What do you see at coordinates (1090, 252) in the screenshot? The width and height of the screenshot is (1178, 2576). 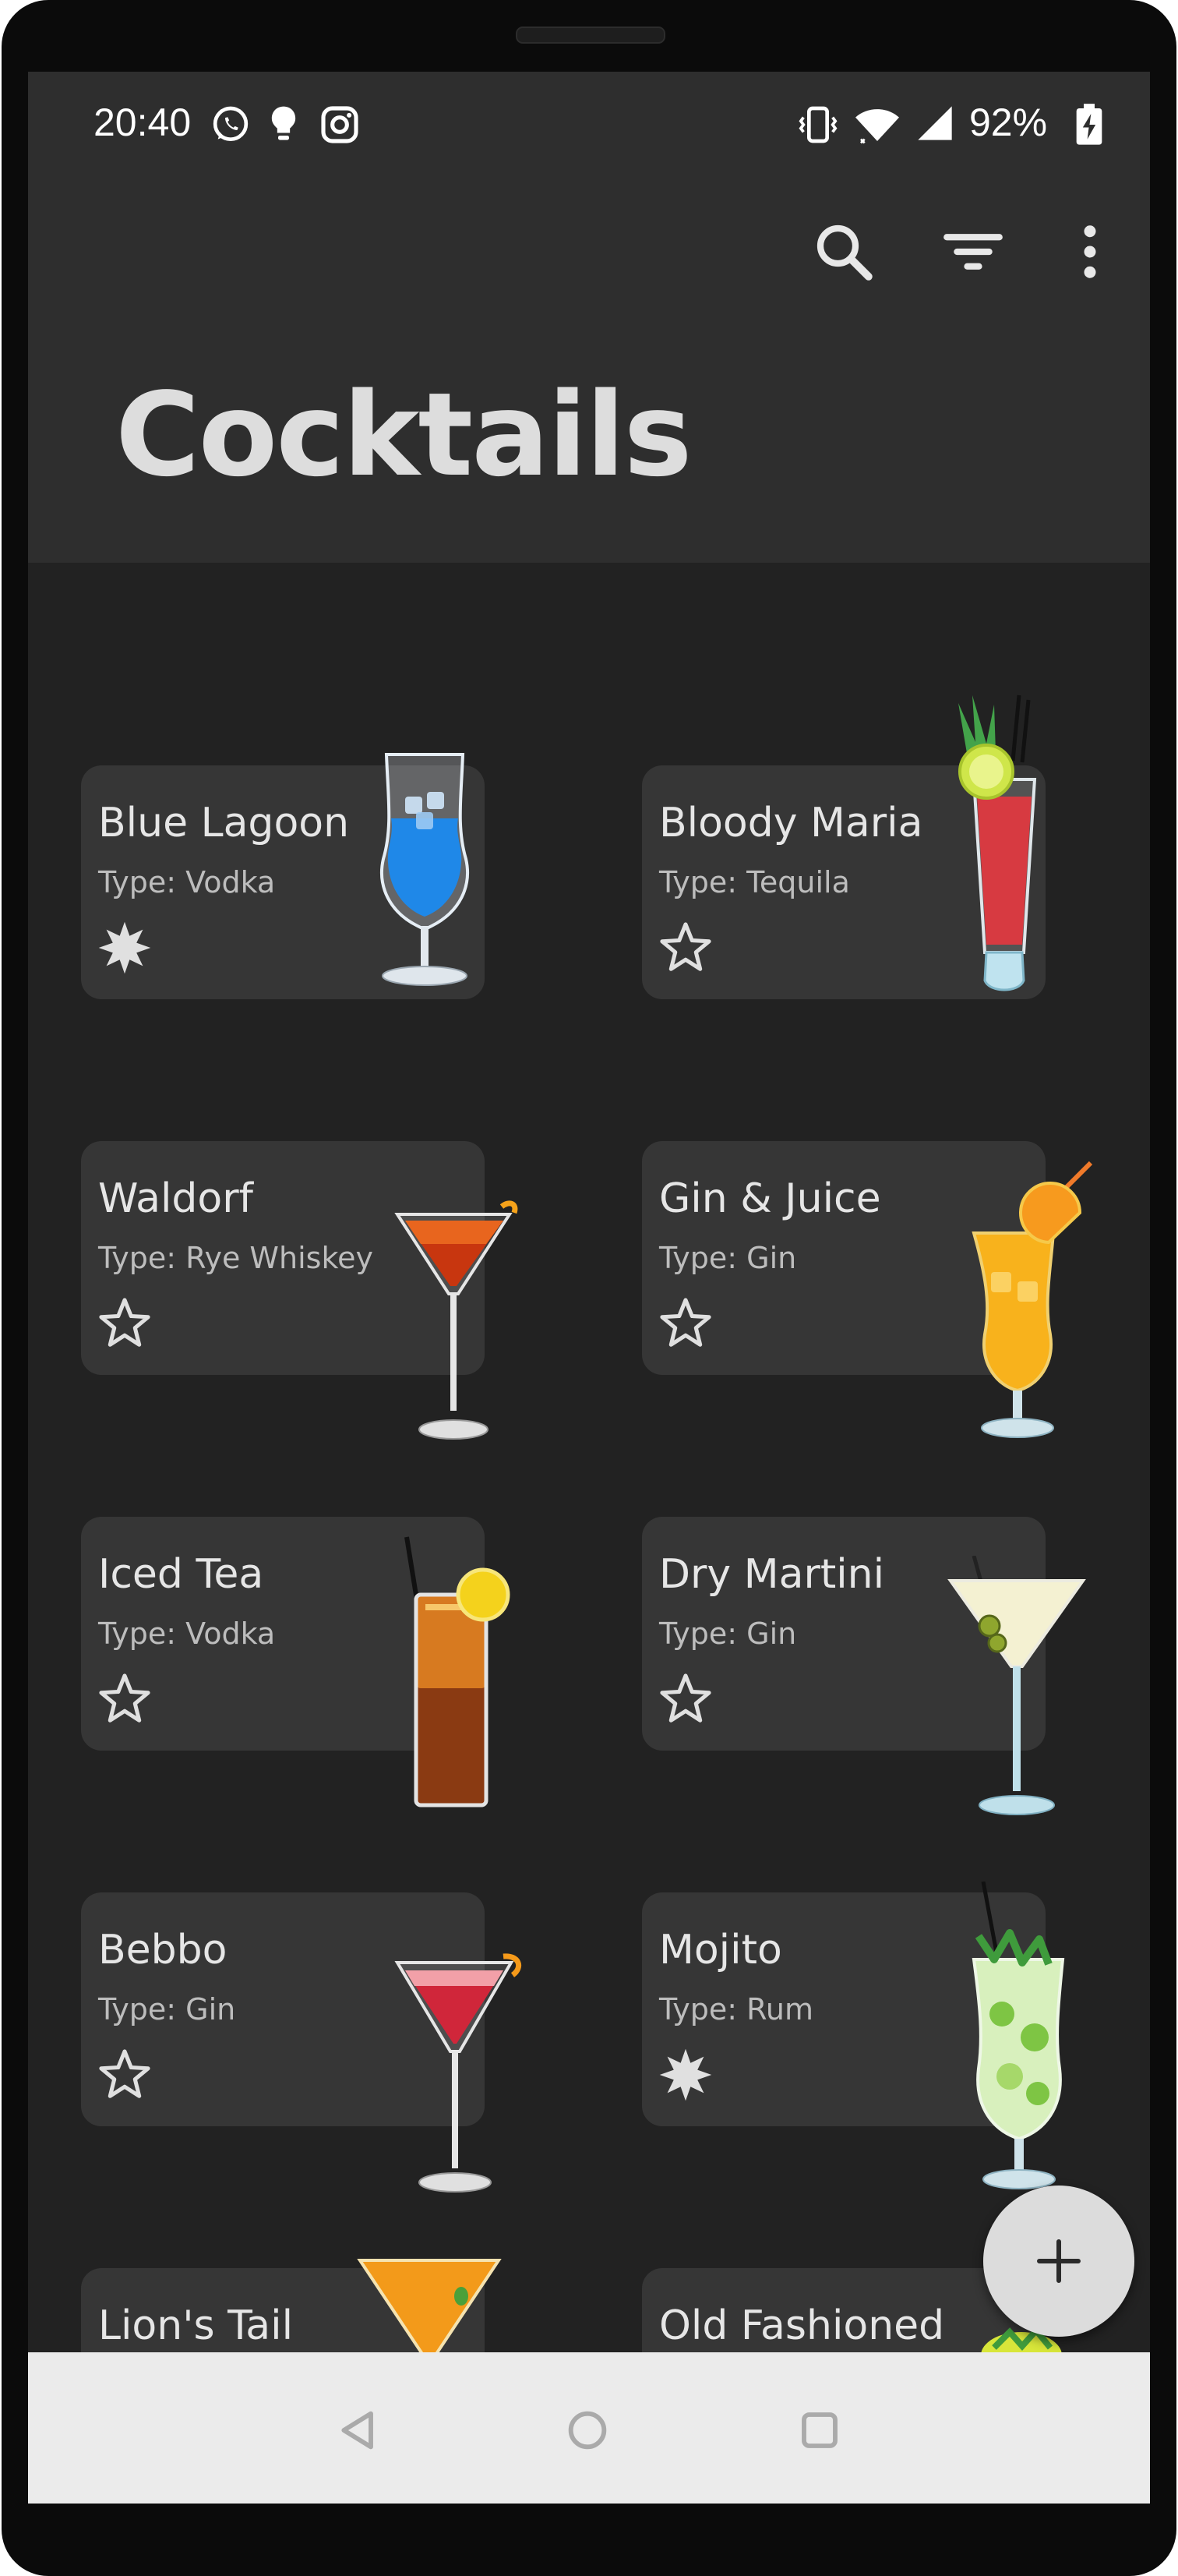 I see `more-vert-icon` at bounding box center [1090, 252].